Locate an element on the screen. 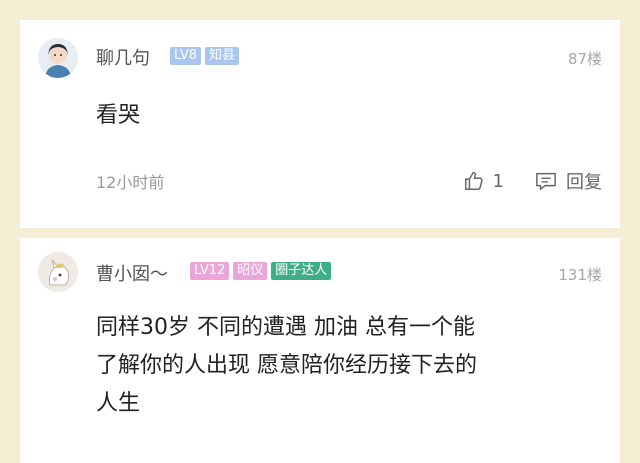 The image size is (640, 463). comment-text-line: 了解你的人出现 愿意陪你经历接下去的 is located at coordinates (286, 365).